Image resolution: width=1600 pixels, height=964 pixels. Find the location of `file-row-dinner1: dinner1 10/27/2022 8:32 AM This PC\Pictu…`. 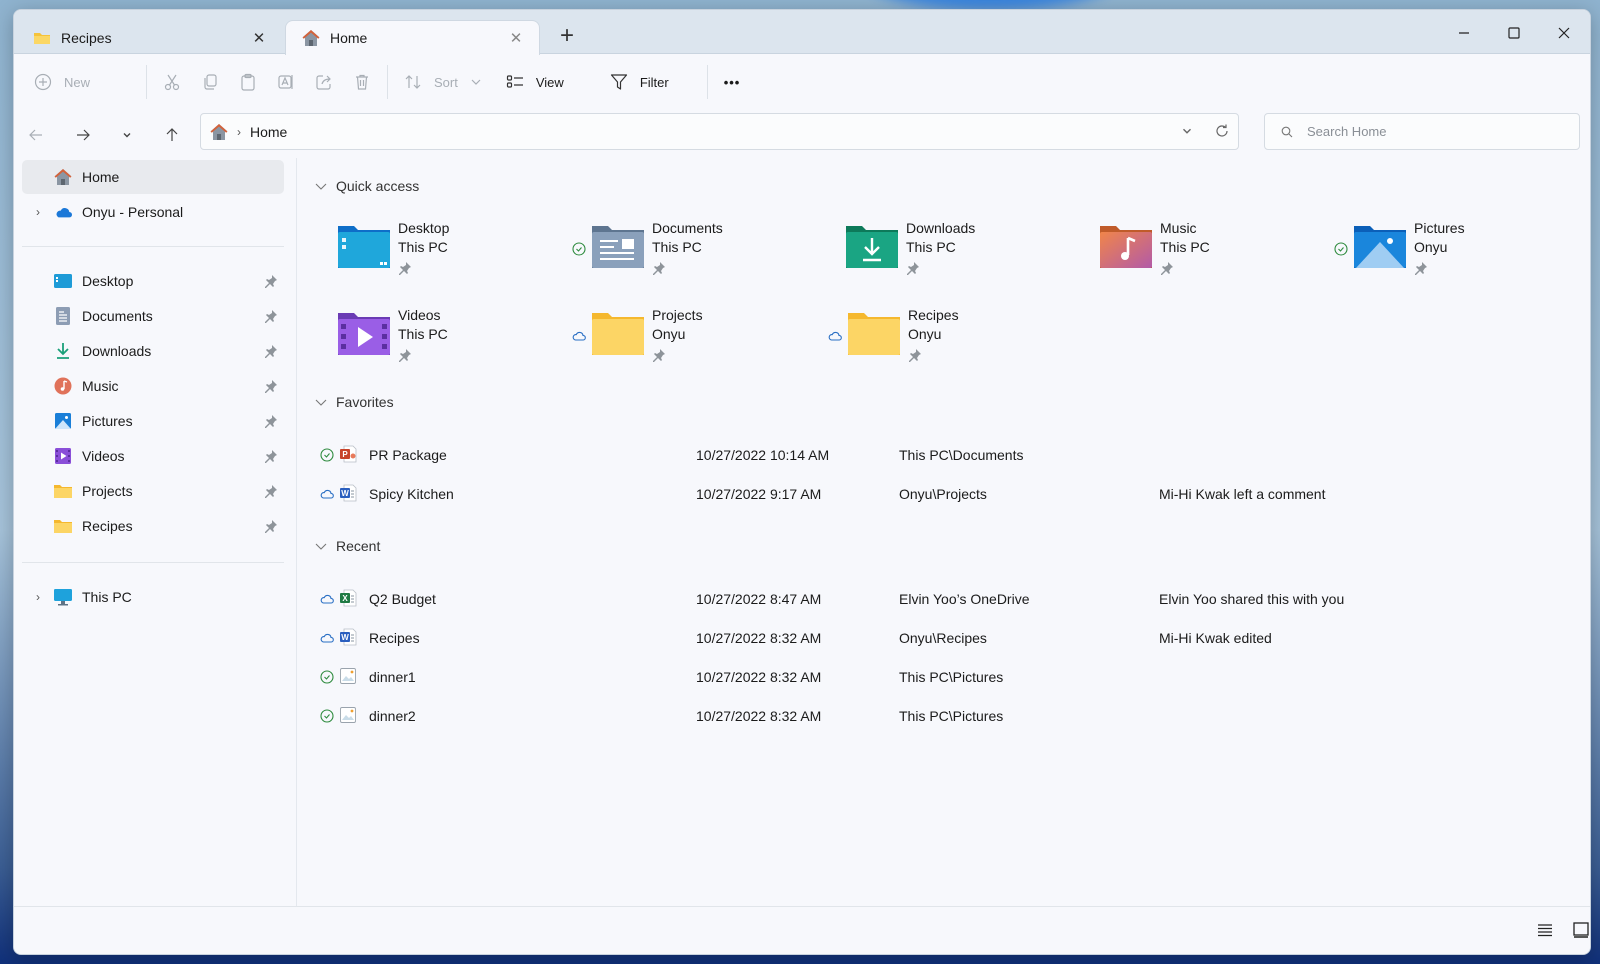

file-row-dinner1: dinner1 10/27/2022 8:32 AM This PC\Pictu… is located at coordinates (942, 677).